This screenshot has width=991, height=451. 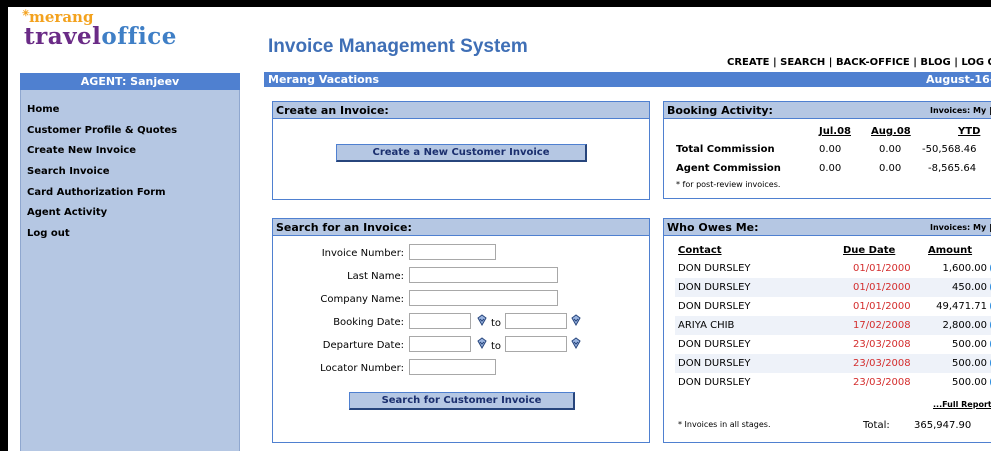 I want to click on col-amount: Amount, so click(x=950, y=250).